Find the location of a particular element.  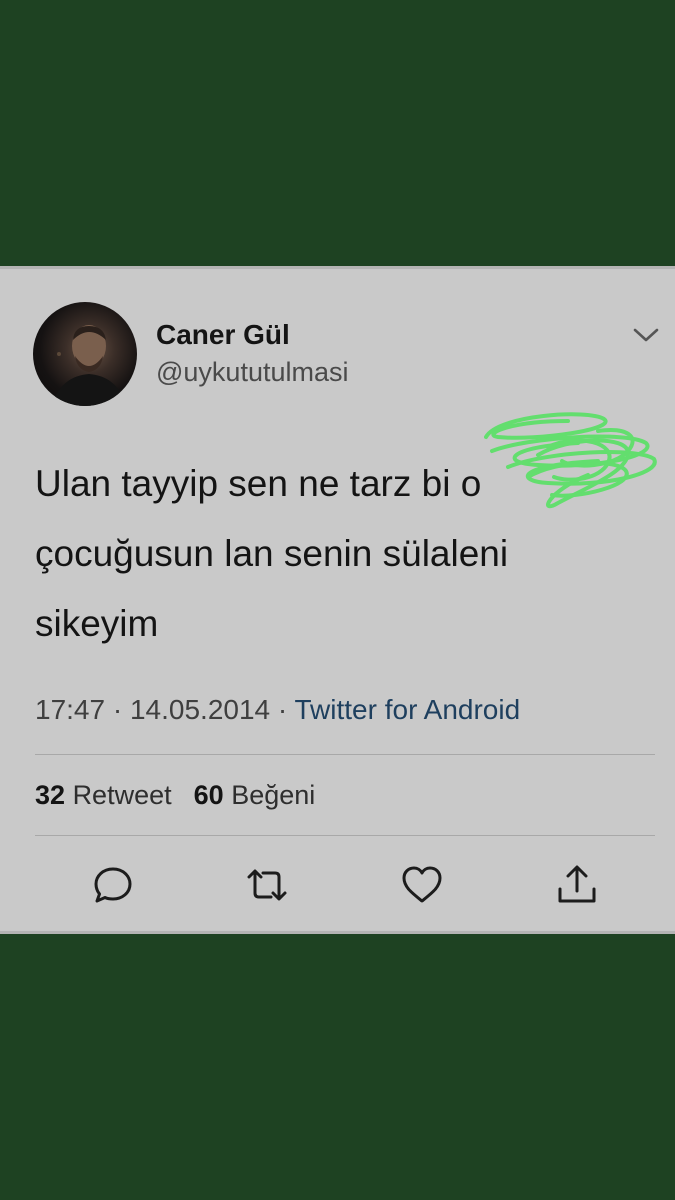

like-label: Beğeni is located at coordinates (273, 795).